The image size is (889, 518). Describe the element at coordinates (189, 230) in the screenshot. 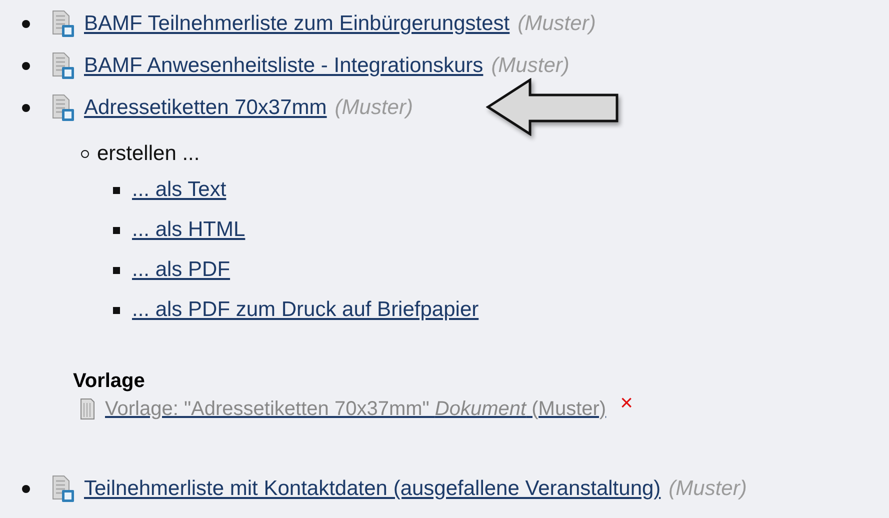

I see `export-link: ... als HTML` at that location.